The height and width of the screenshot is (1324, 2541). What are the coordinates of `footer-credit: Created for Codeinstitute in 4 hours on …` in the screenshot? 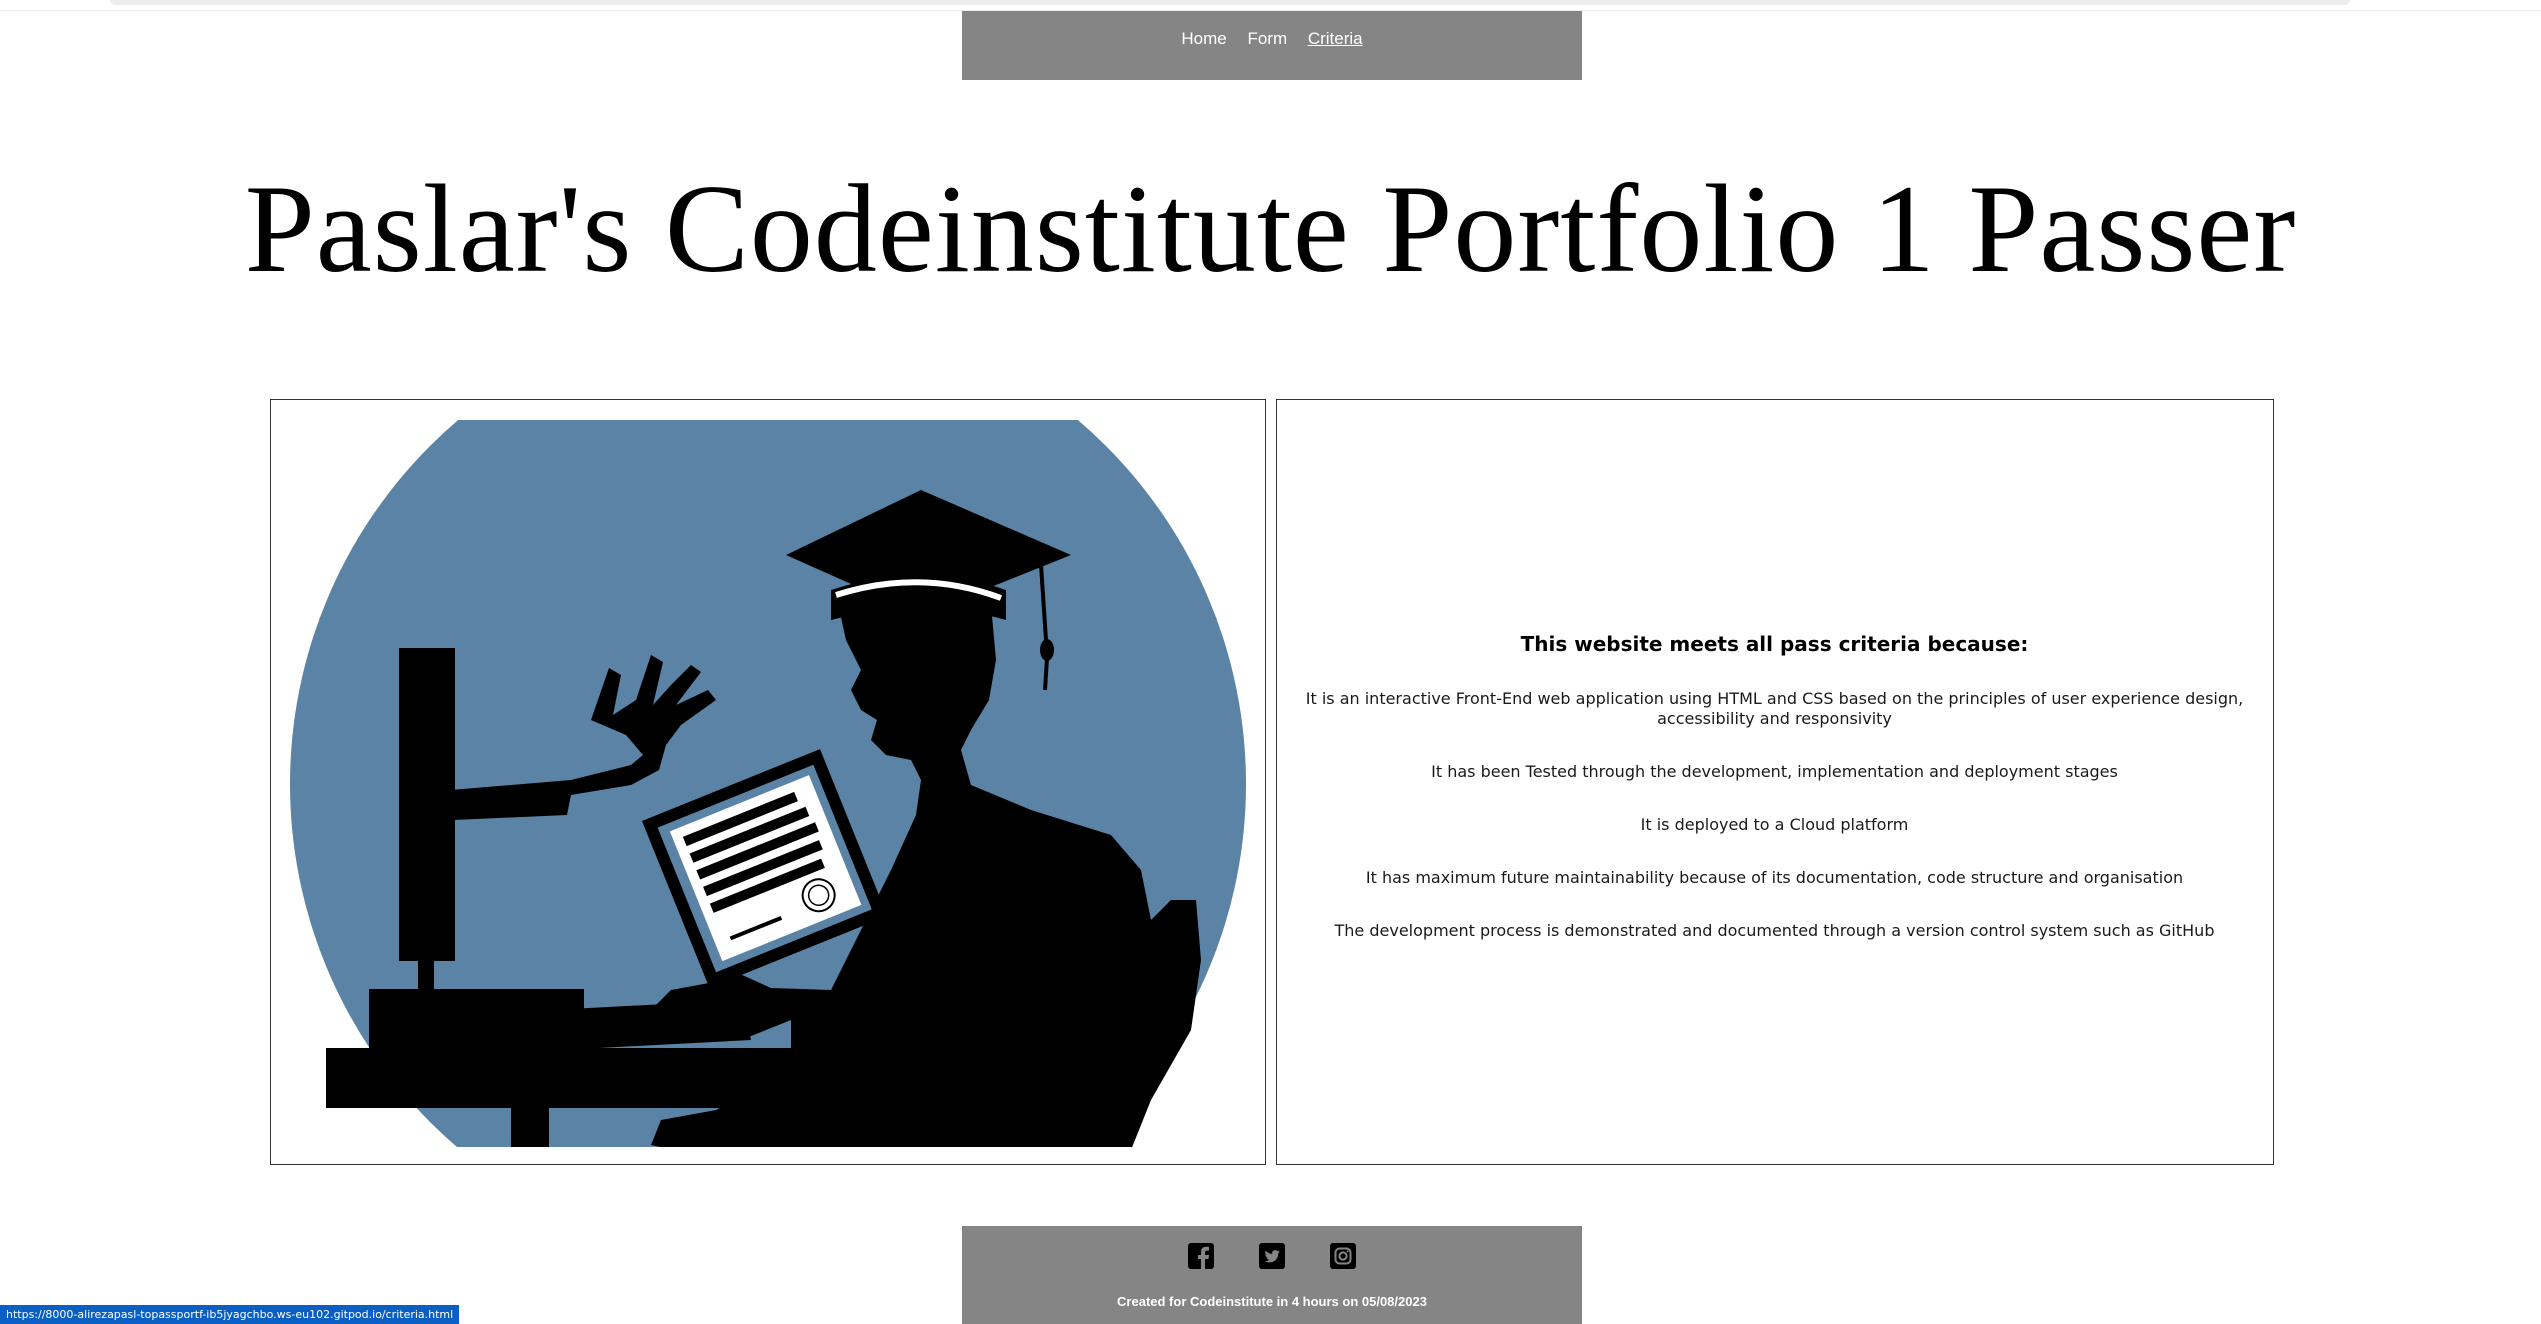 It's located at (1272, 1301).